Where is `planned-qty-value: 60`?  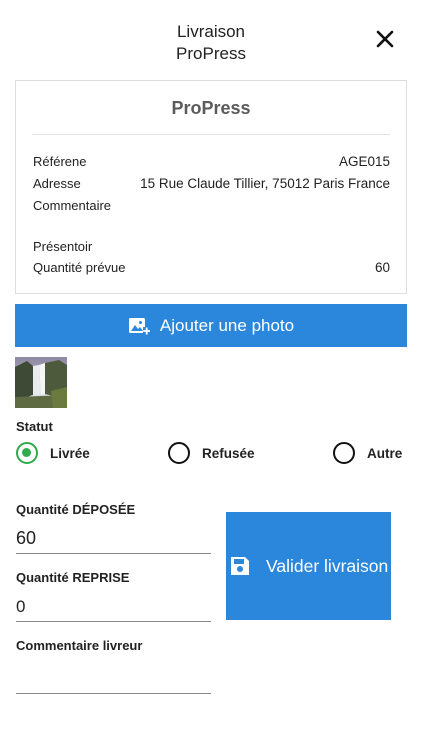 planned-qty-value: 60 is located at coordinates (382, 267).